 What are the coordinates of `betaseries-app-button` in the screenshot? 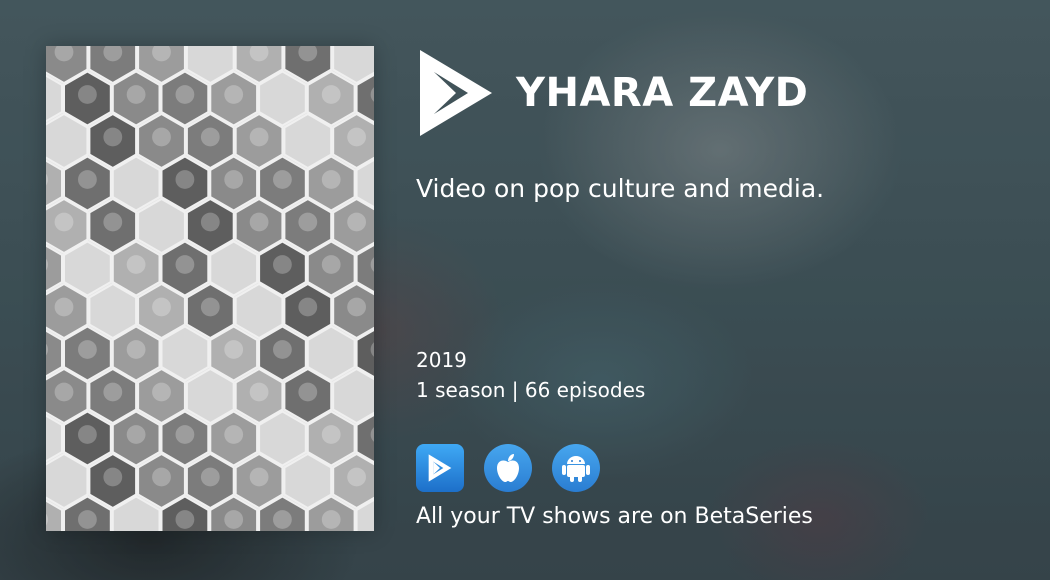 It's located at (440, 468).